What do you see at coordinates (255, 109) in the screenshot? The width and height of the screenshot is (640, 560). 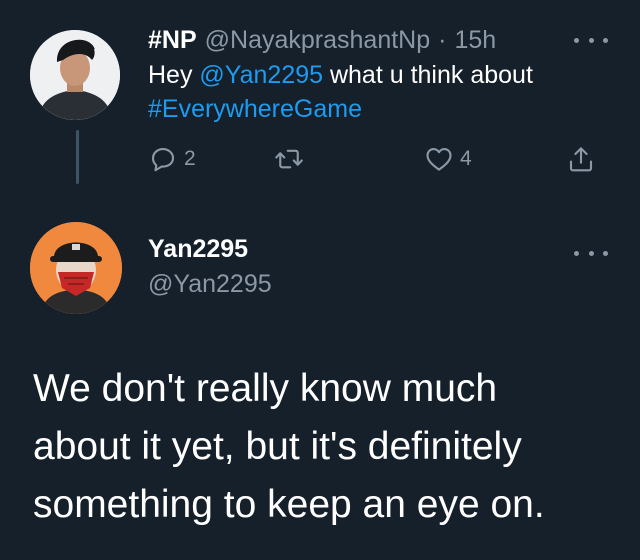 I see `hashtag-link: #EverywhereGame` at bounding box center [255, 109].